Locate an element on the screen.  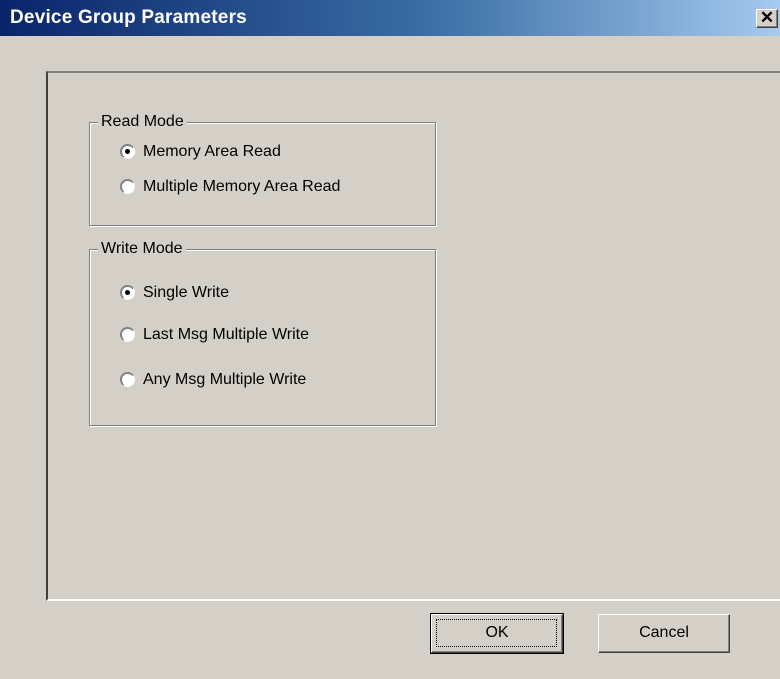
window-title: Device Group Parameters is located at coordinates (128, 17).